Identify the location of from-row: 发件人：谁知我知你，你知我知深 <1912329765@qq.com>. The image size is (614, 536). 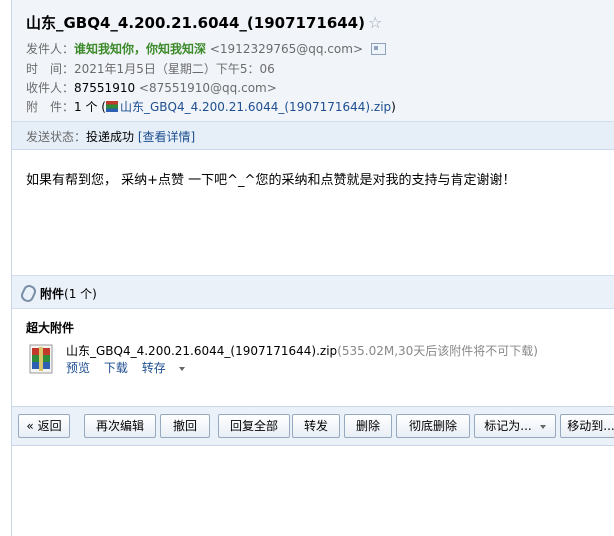
(206, 48).